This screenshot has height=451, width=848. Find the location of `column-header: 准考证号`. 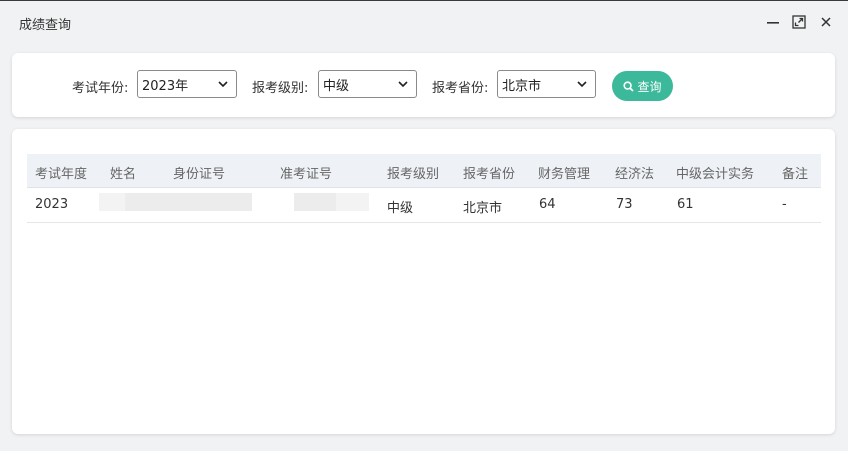

column-header: 准考证号 is located at coordinates (306, 174).